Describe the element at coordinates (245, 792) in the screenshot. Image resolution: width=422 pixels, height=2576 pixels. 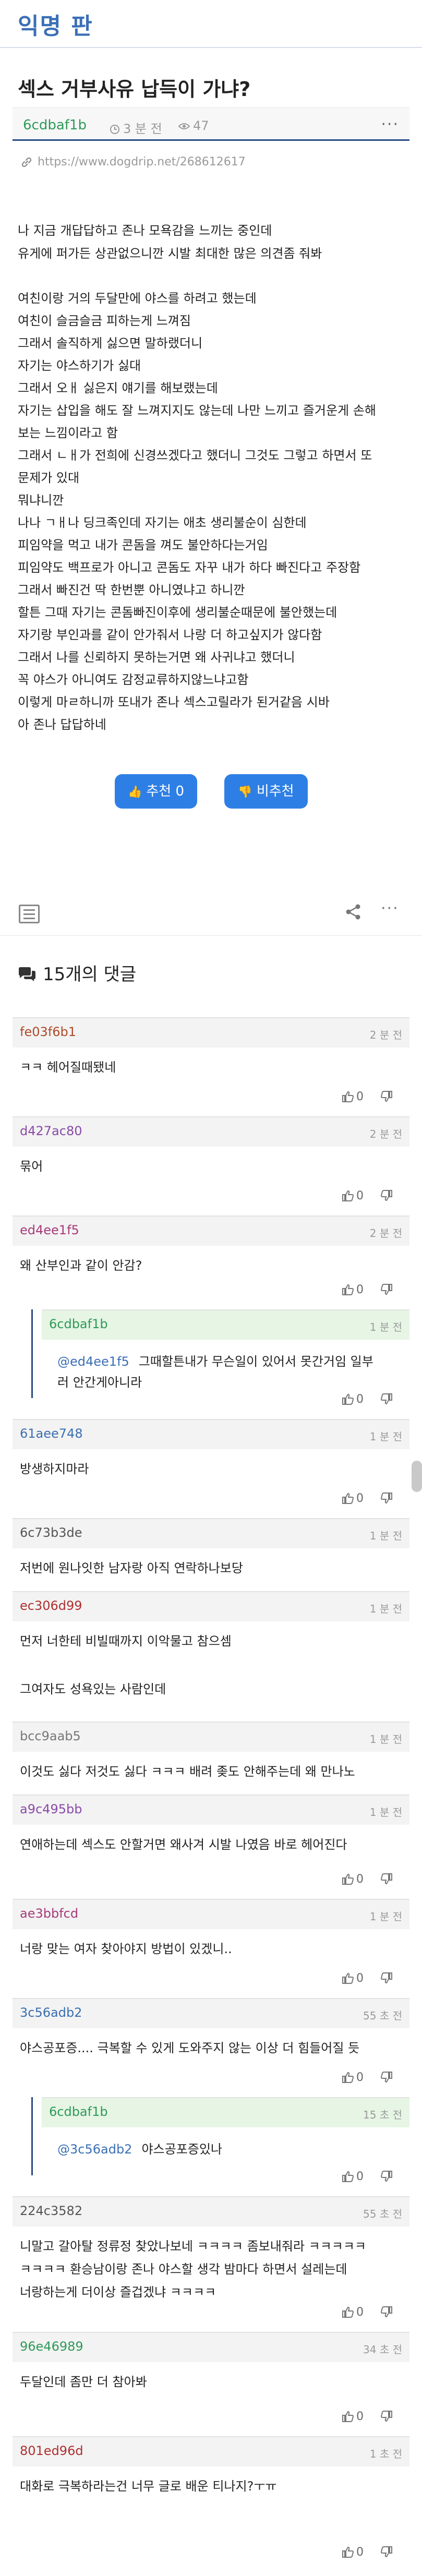
I see `thumbs-down-icon: 👎` at that location.